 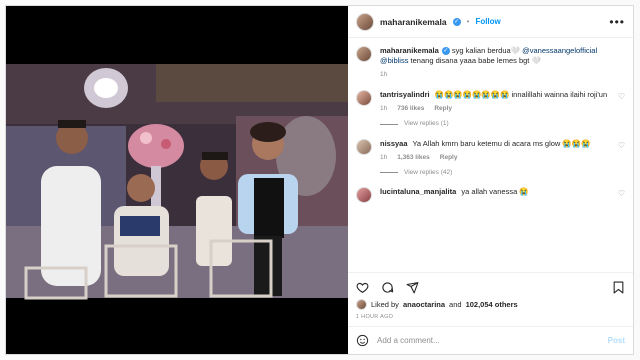 I want to click on comment-likes: 736 likes, so click(x=410, y=109).